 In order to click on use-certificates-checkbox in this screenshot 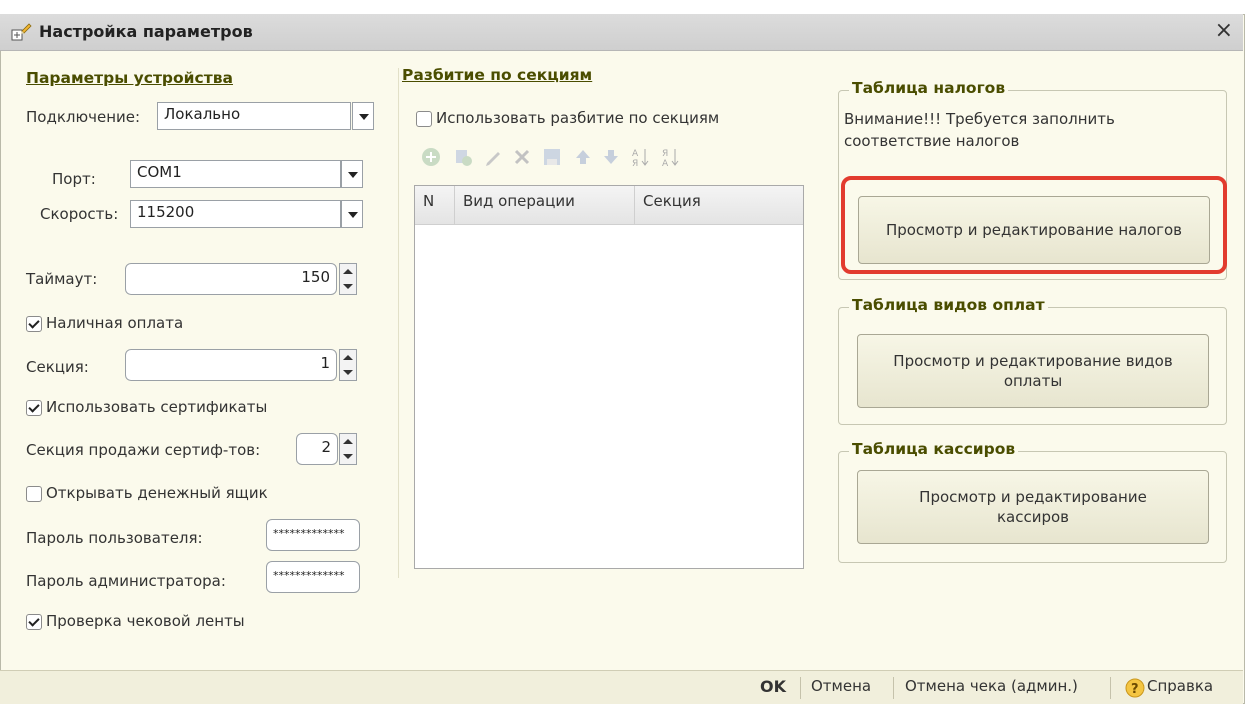, I will do `click(34, 408)`.